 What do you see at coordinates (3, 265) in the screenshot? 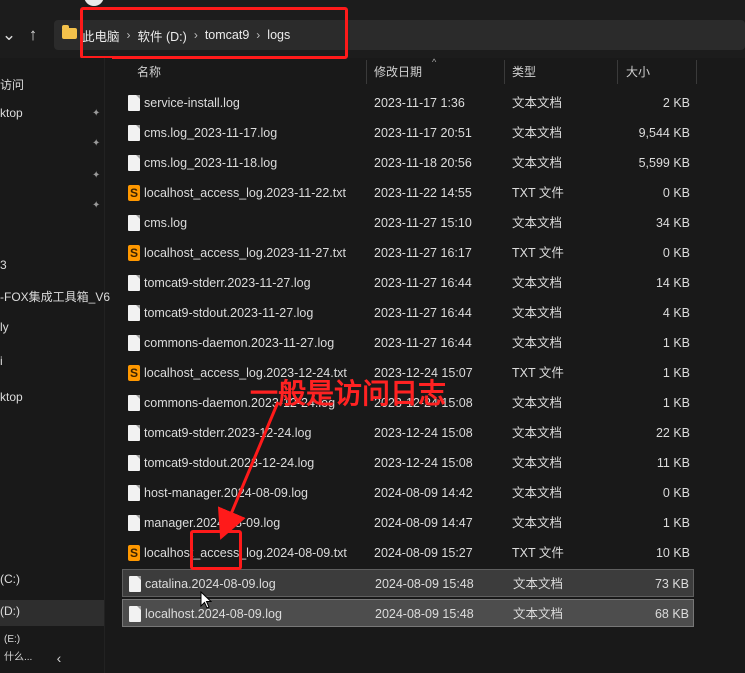
I see `sidebar-item: 3` at bounding box center [3, 265].